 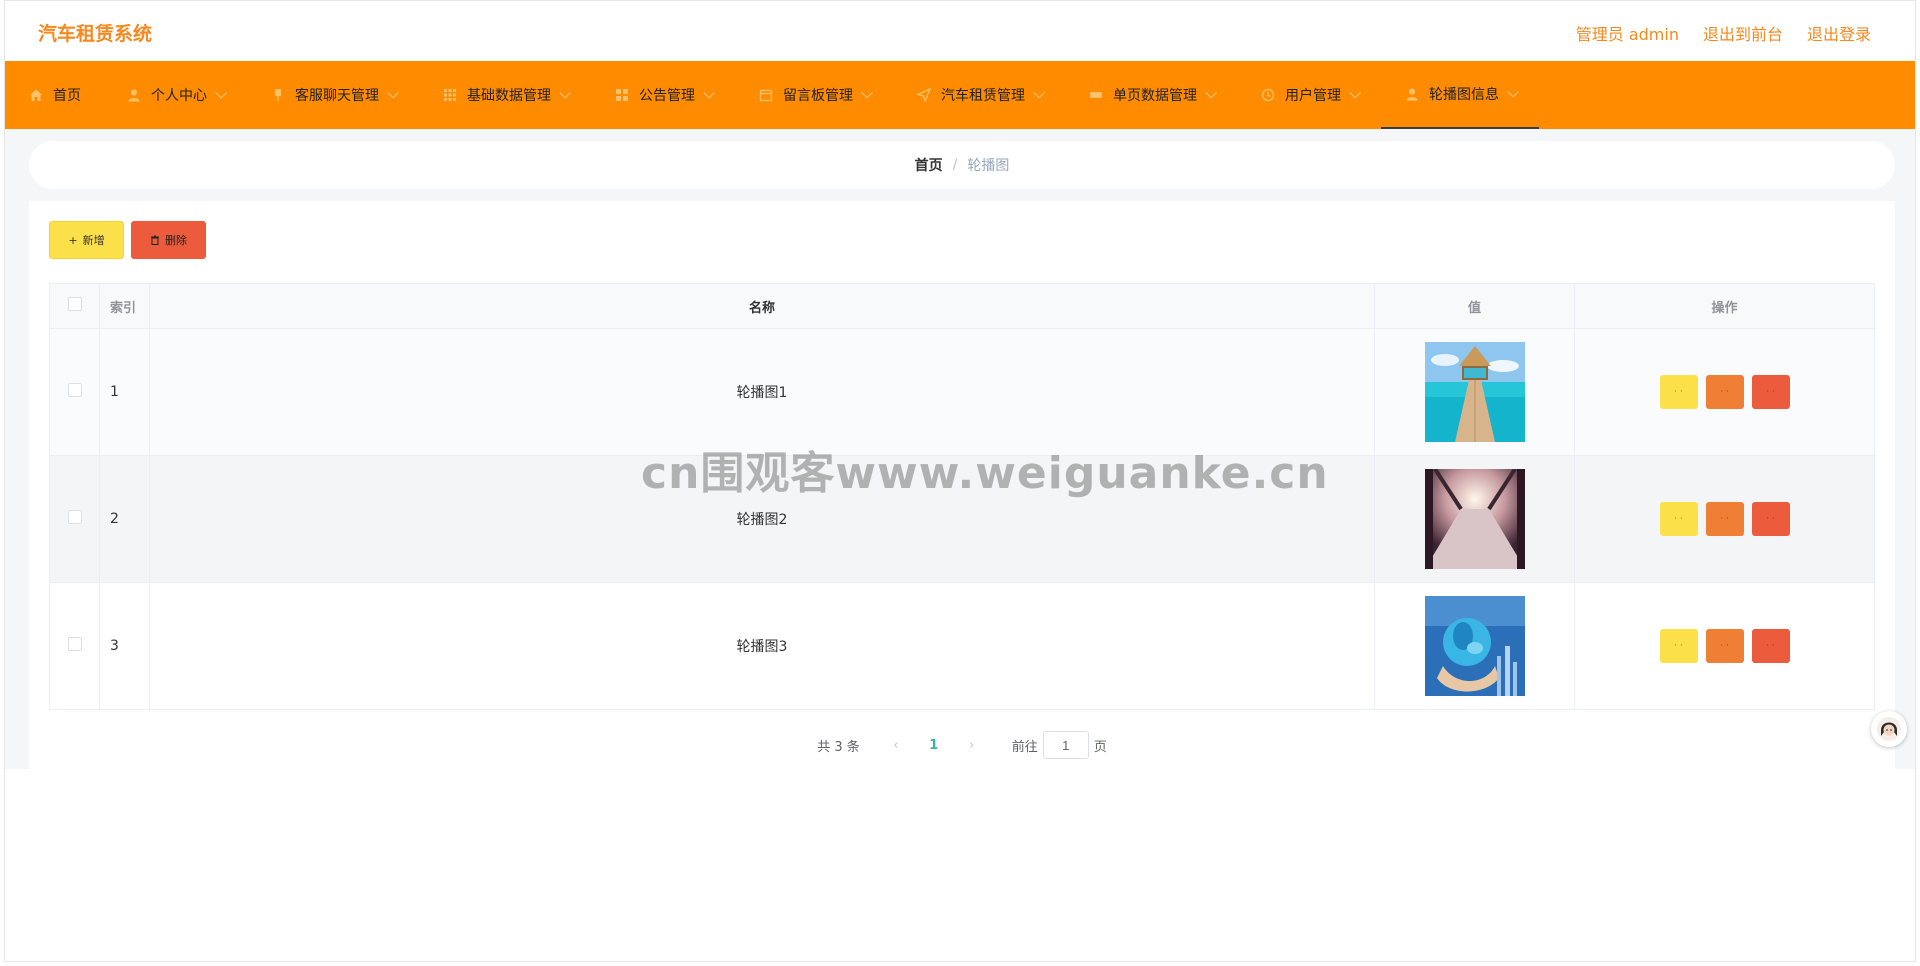 I want to click on add-button: + 新增, so click(x=86, y=240).